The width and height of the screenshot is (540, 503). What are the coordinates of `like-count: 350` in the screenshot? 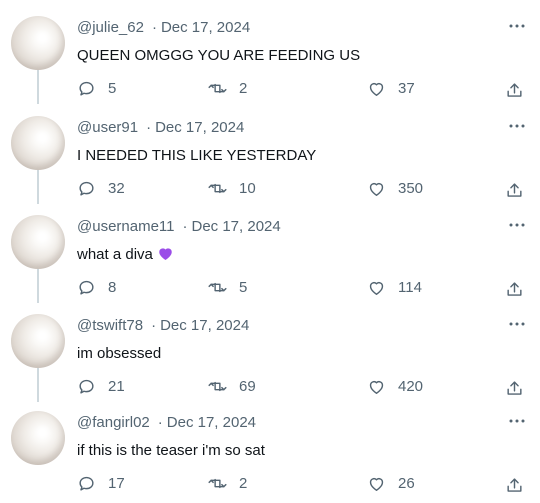 It's located at (411, 188).